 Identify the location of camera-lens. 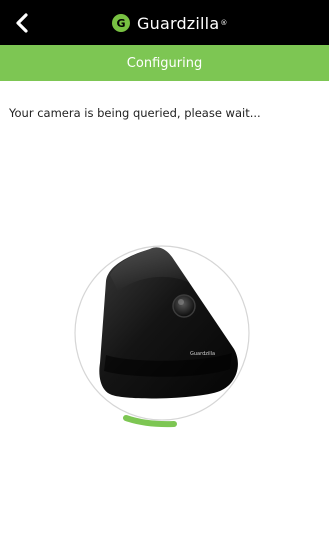
(184, 306).